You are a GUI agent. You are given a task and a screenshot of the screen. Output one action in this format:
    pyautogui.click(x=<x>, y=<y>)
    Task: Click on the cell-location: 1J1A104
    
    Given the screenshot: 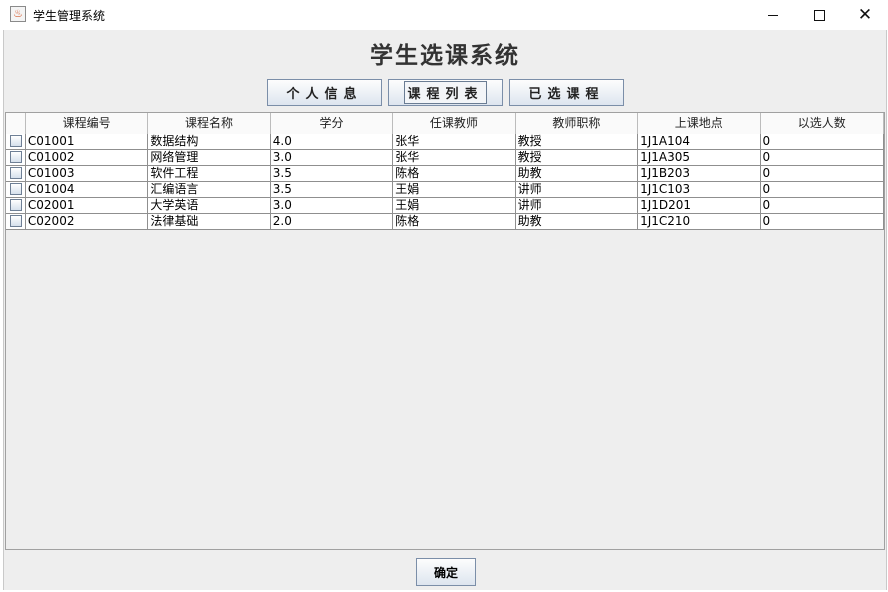 What is the action you would take?
    pyautogui.click(x=699, y=142)
    